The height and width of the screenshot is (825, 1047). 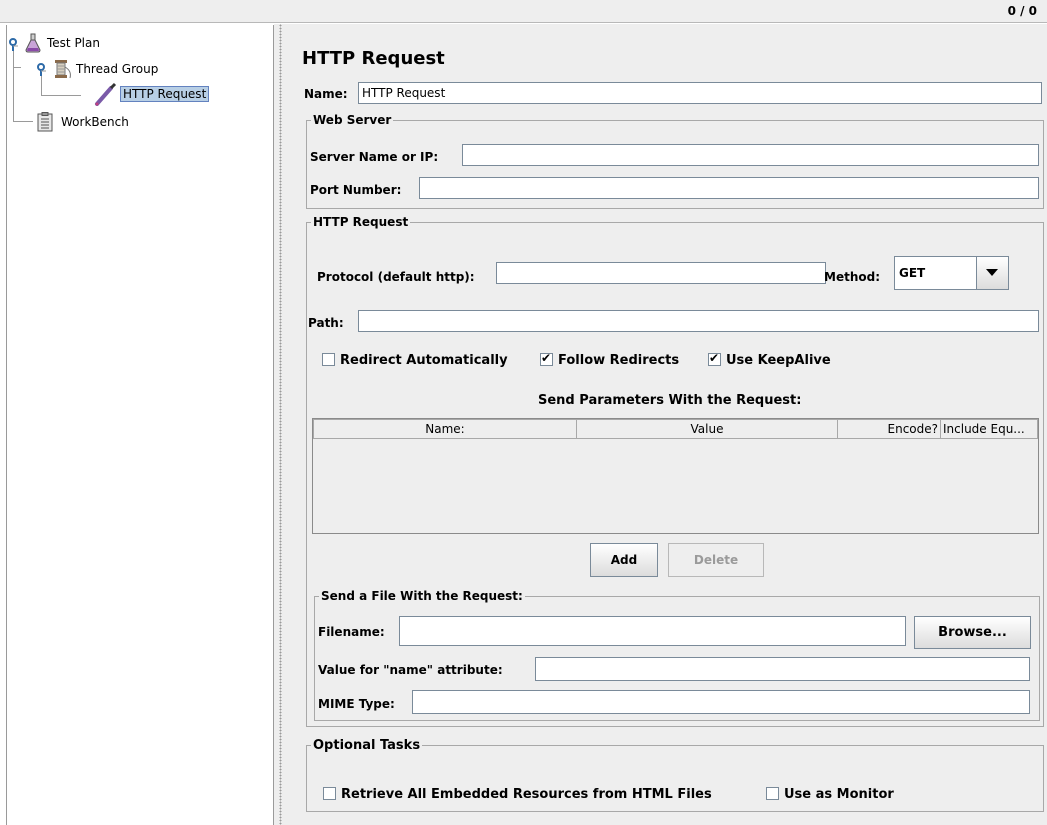 I want to click on pipette-icon, so click(x=106, y=96).